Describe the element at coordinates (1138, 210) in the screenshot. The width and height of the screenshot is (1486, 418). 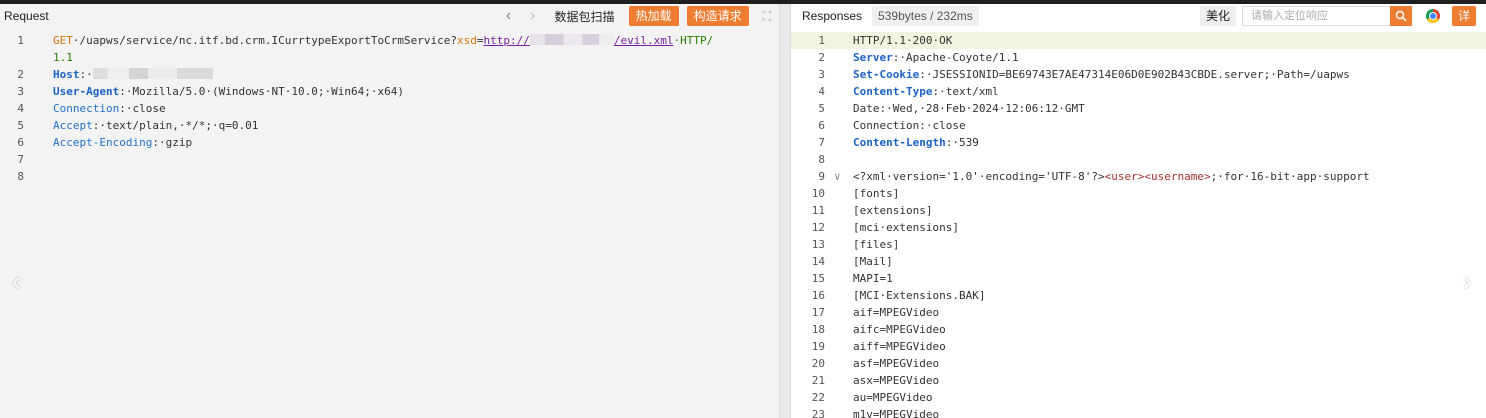
I see `response-code-line: 11 [extensions]` at that location.